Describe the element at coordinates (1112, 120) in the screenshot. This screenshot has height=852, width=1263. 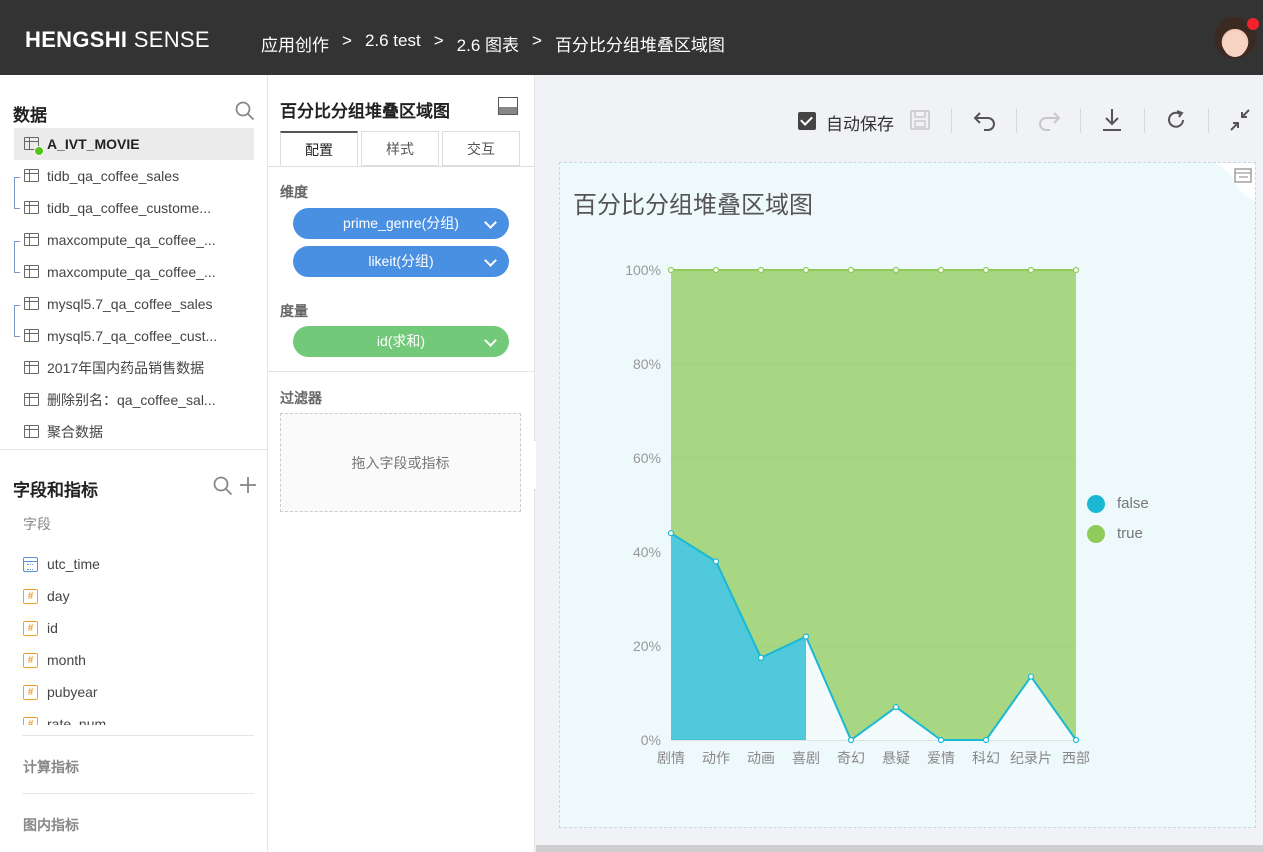
I see `download-icon` at that location.